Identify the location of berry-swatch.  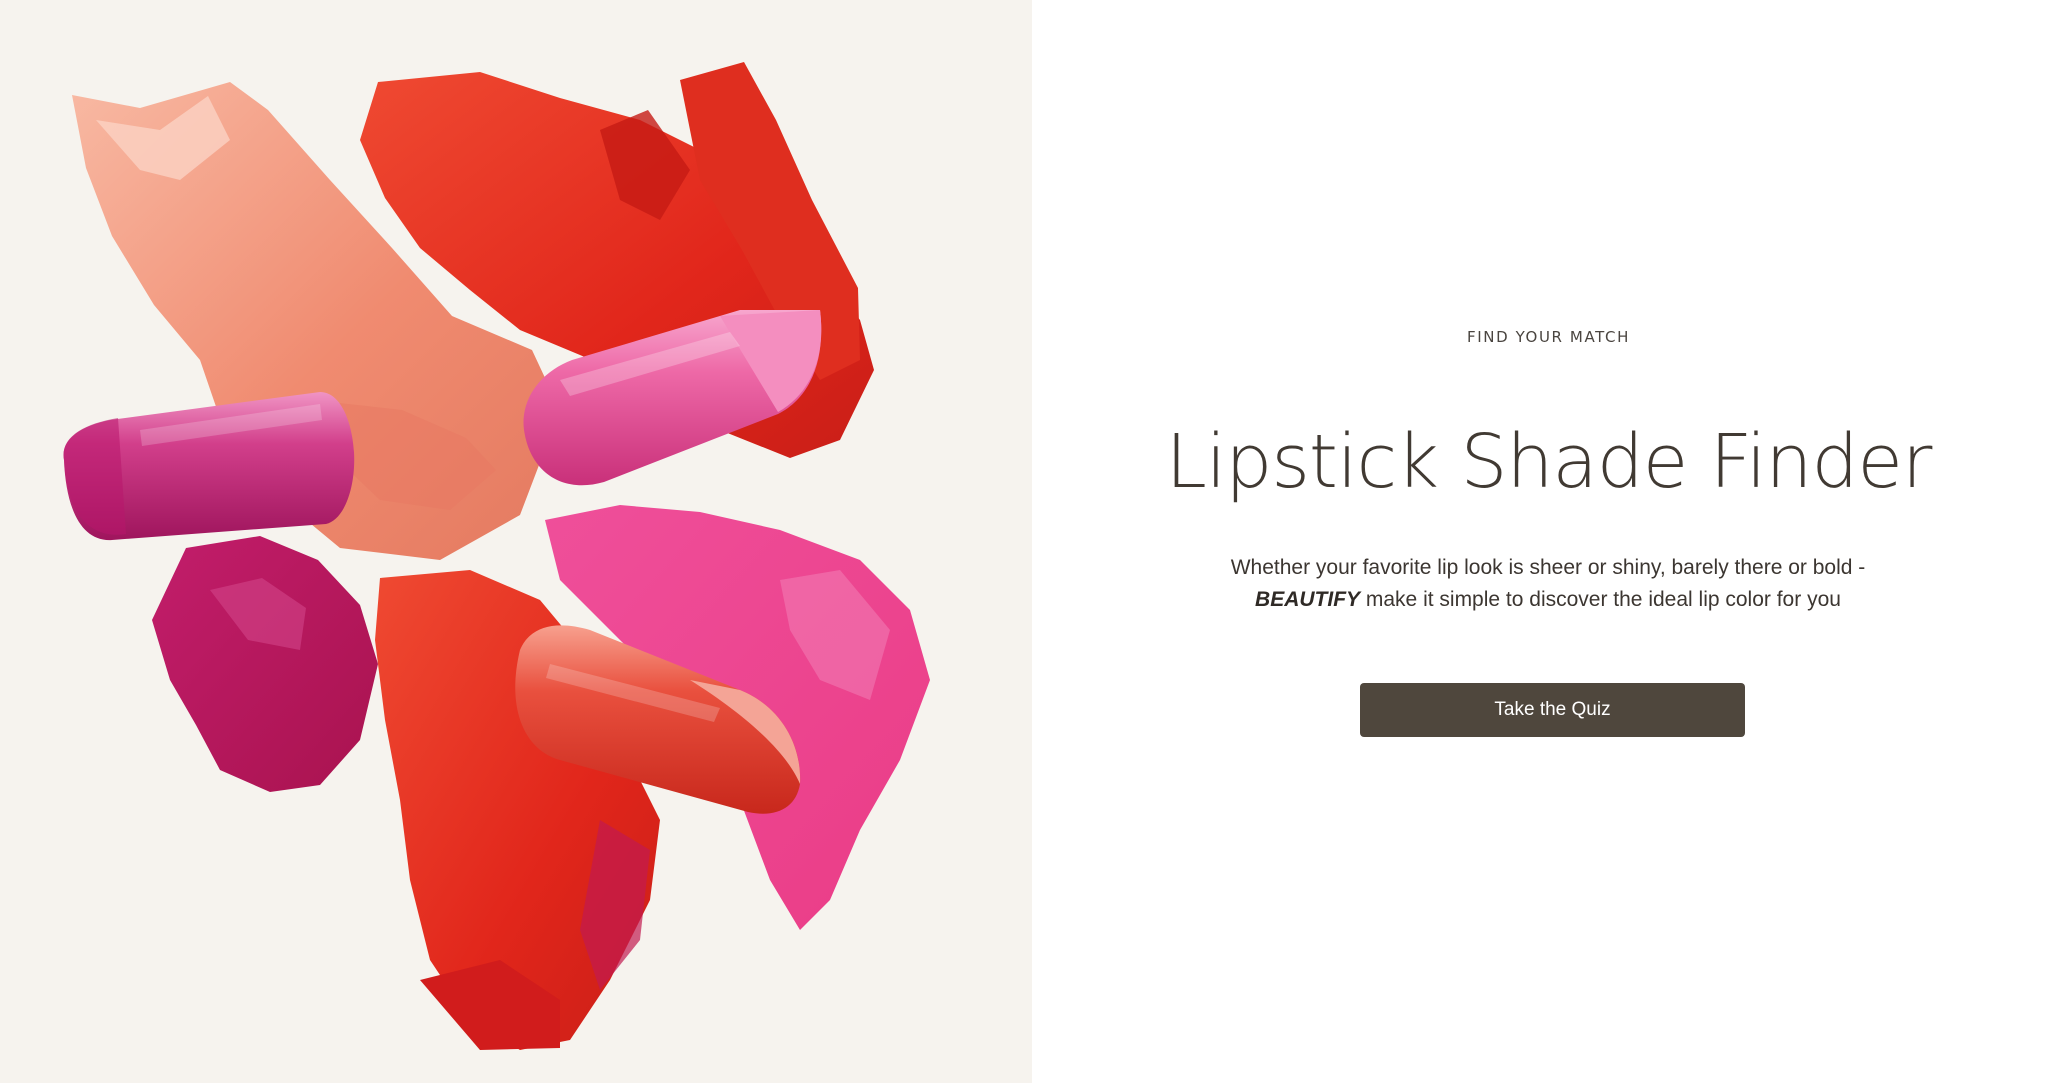
(265, 664).